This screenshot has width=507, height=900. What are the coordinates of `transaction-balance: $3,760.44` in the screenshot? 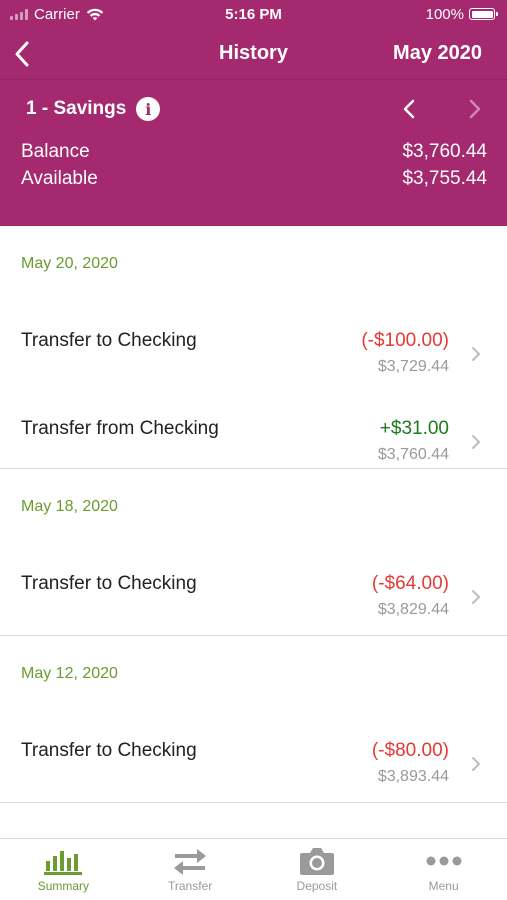 It's located at (413, 454).